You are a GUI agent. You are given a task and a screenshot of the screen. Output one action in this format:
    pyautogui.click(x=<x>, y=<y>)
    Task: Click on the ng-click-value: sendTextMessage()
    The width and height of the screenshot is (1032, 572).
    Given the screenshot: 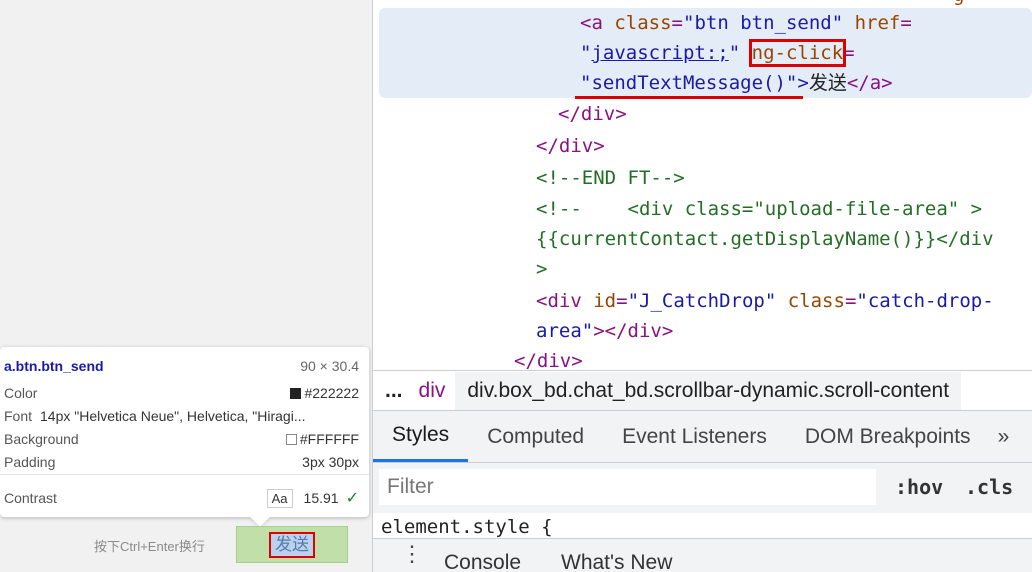 What is the action you would take?
    pyautogui.click(x=688, y=83)
    